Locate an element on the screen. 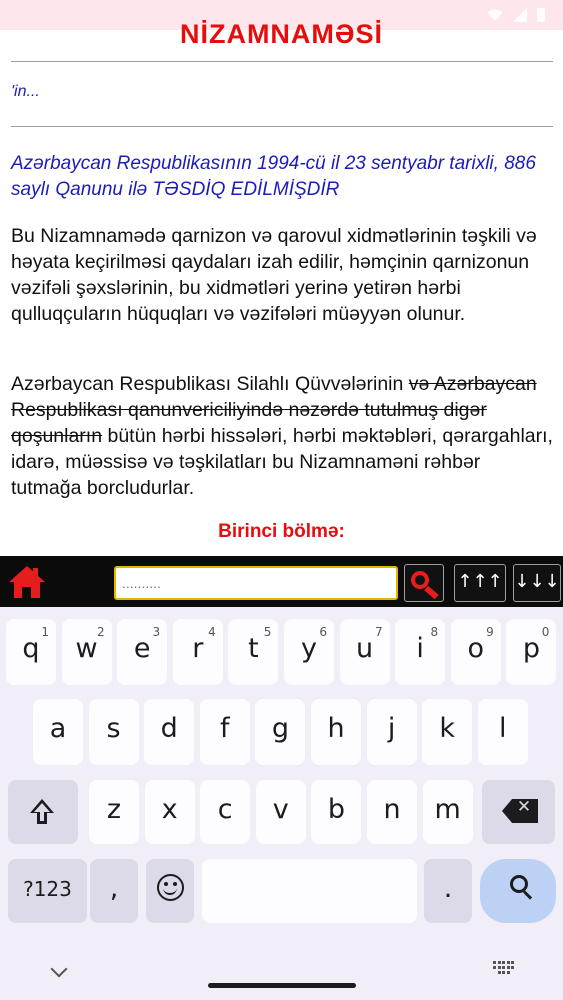  hide-keyboard-chevron-icon is located at coordinates (59, 969).